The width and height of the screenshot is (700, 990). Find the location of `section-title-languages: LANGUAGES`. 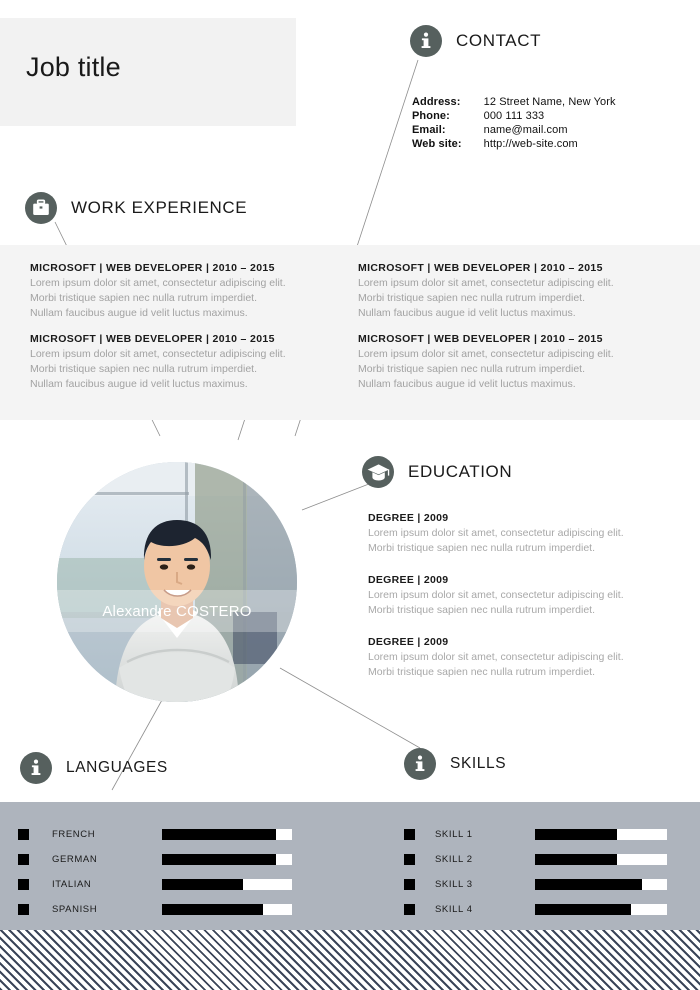

section-title-languages: LANGUAGES is located at coordinates (117, 767).